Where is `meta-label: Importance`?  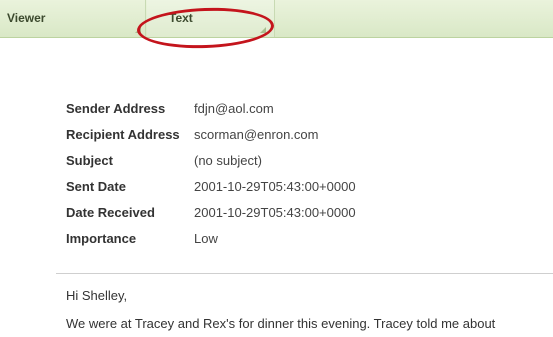
meta-label: Importance is located at coordinates (101, 238).